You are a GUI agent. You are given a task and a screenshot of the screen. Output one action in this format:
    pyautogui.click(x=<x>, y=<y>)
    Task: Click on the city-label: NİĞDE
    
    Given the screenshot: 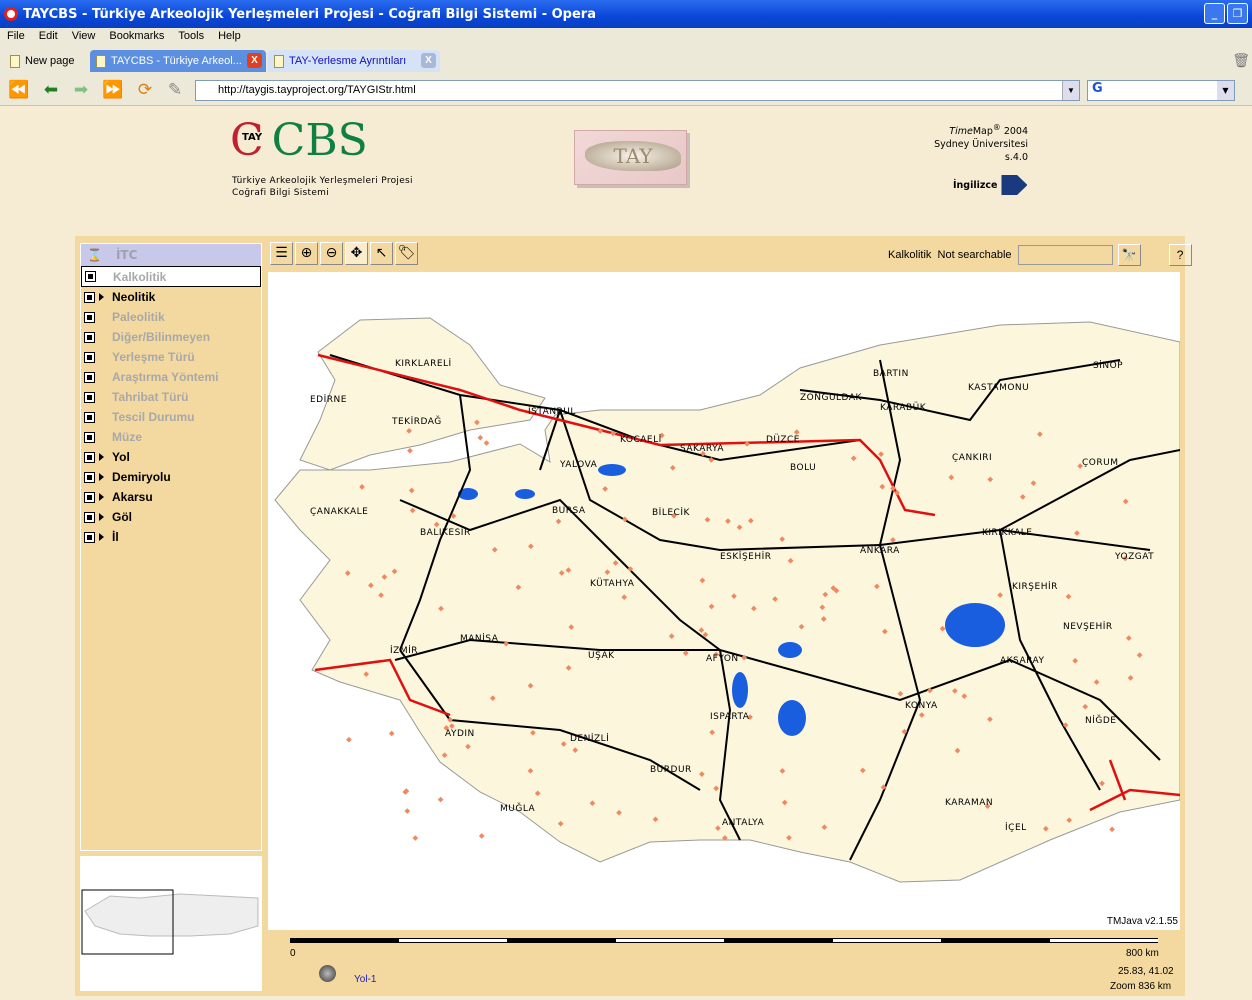 What is the action you would take?
    pyautogui.click(x=1100, y=720)
    